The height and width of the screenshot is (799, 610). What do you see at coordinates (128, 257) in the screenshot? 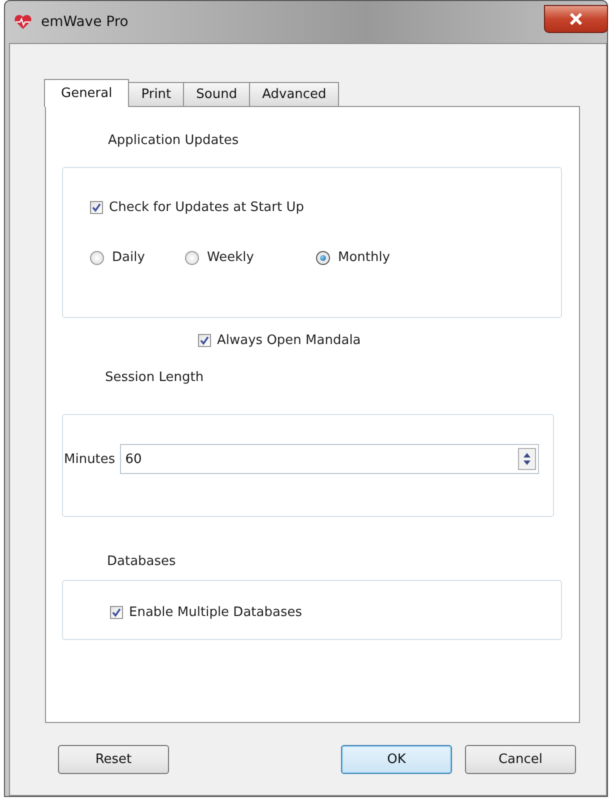
I see `radio-label: Daily` at bounding box center [128, 257].